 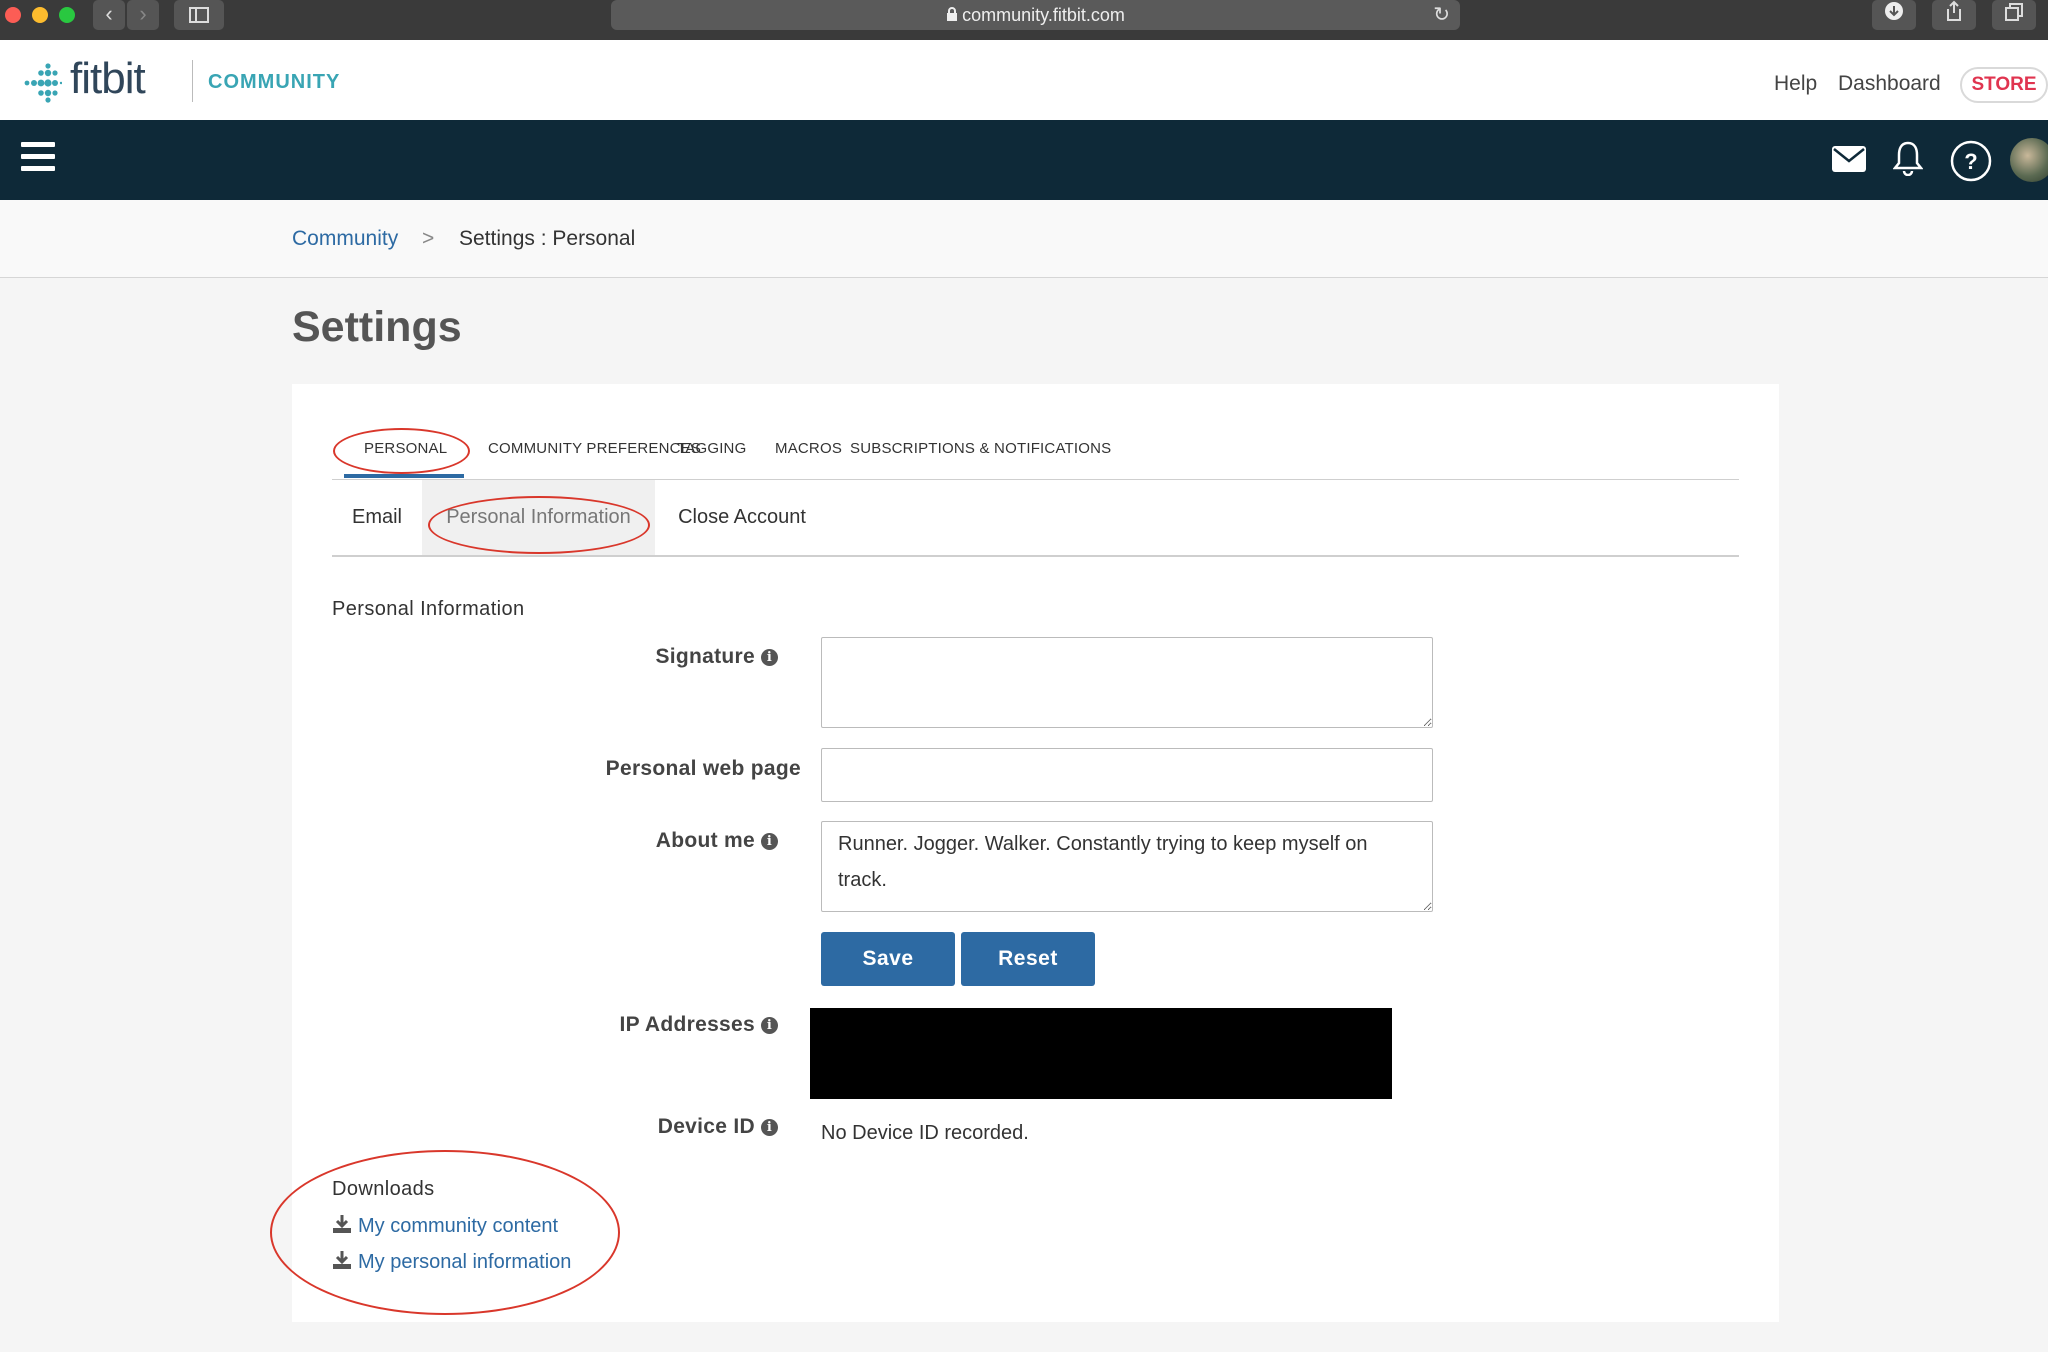 What do you see at coordinates (980, 448) in the screenshot?
I see `tab-subscriptions-notifications: SUBSCRIPTIONS & NOTIFICATIONS` at bounding box center [980, 448].